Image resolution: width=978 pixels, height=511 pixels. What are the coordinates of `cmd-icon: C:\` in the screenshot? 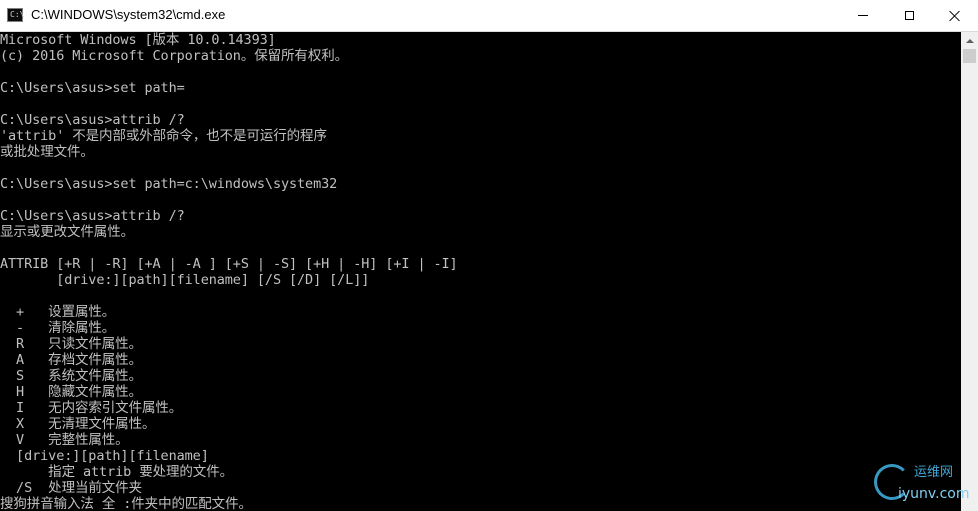 It's located at (16, 15).